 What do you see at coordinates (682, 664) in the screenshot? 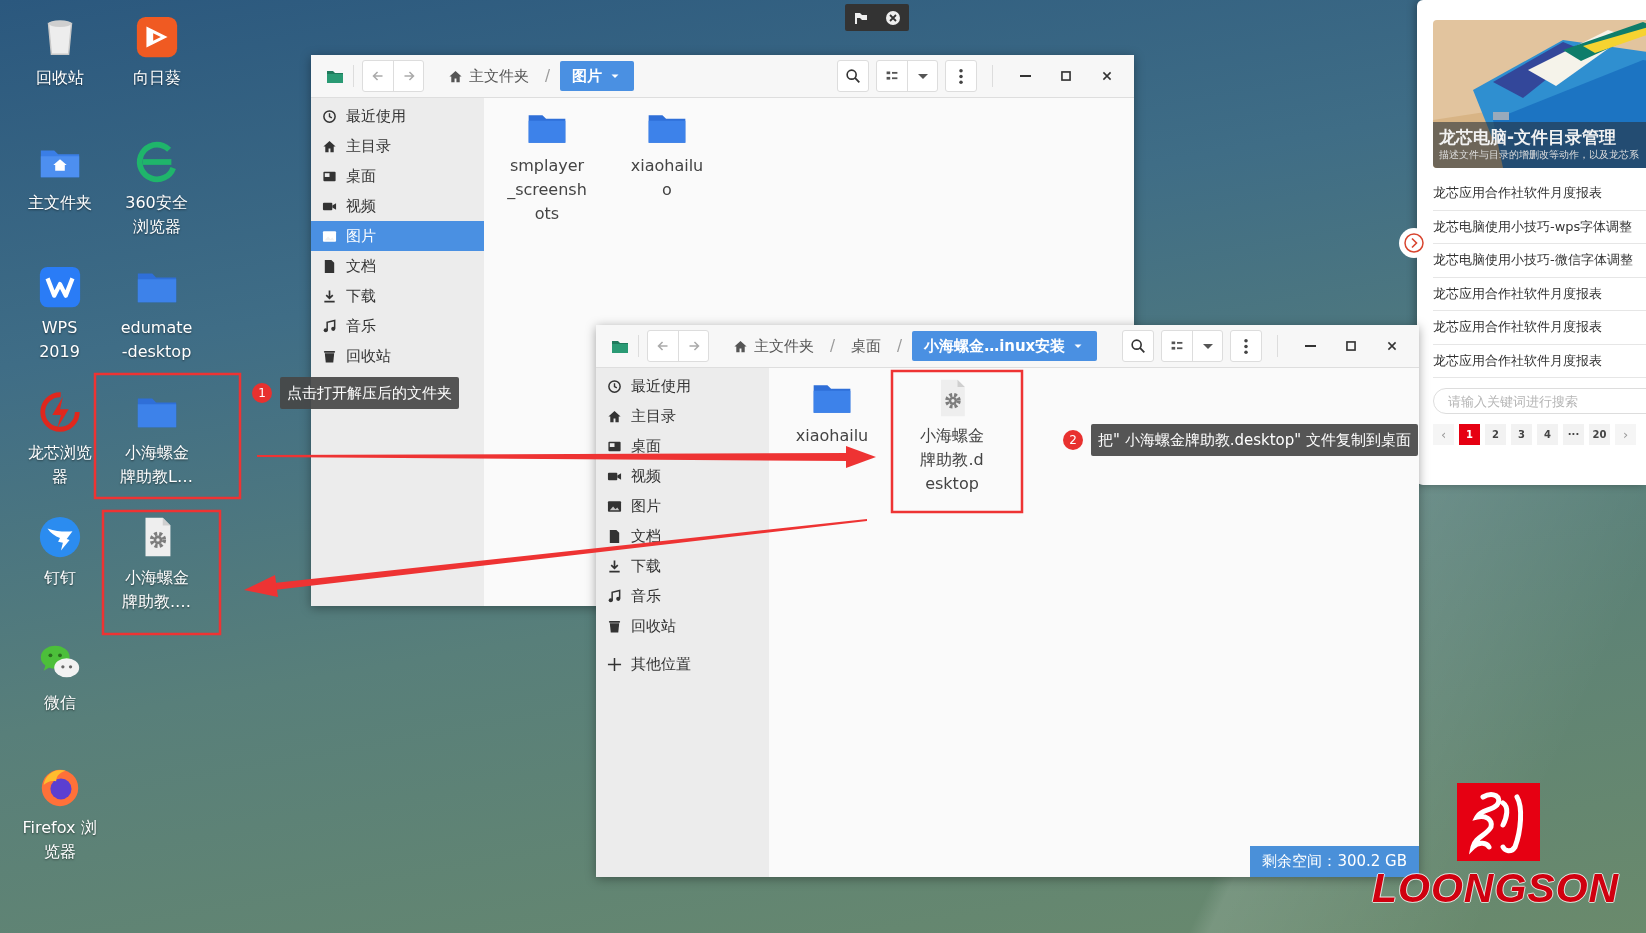
I see `sidebar-item: 其他位置` at bounding box center [682, 664].